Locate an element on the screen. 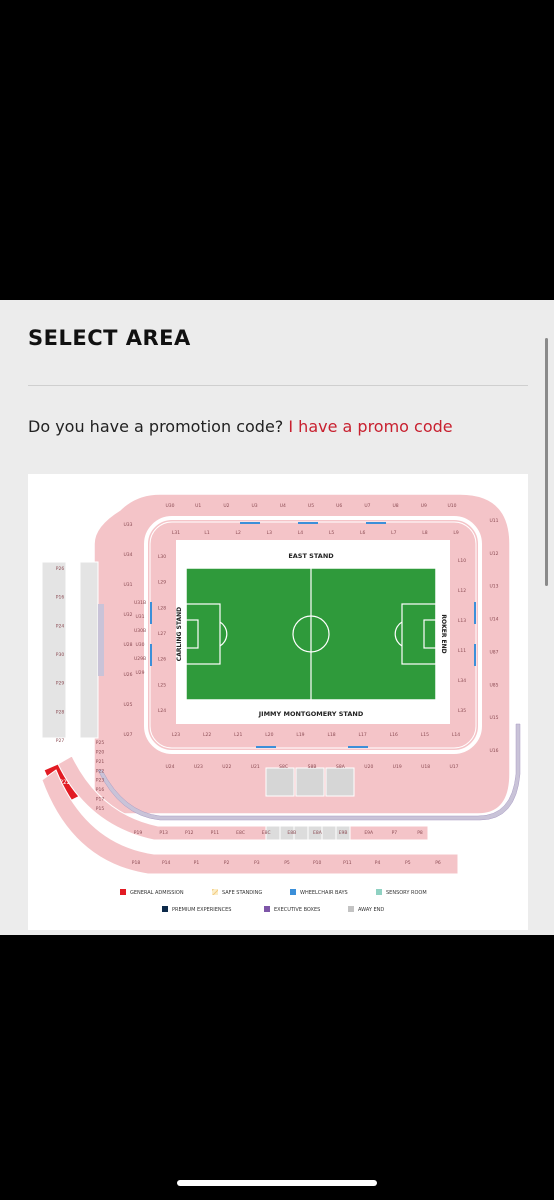 Image resolution: width=554 pixels, height=1200 pixels. carling-lower-section-l26: L26 is located at coordinates (162, 660).